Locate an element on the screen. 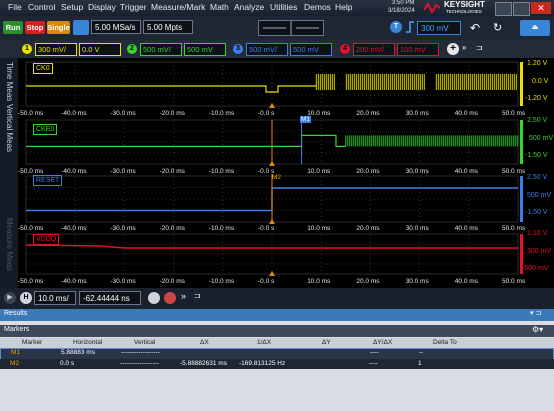 The image size is (554, 411). channel-2-offset: 500 mV is located at coordinates (205, 49).